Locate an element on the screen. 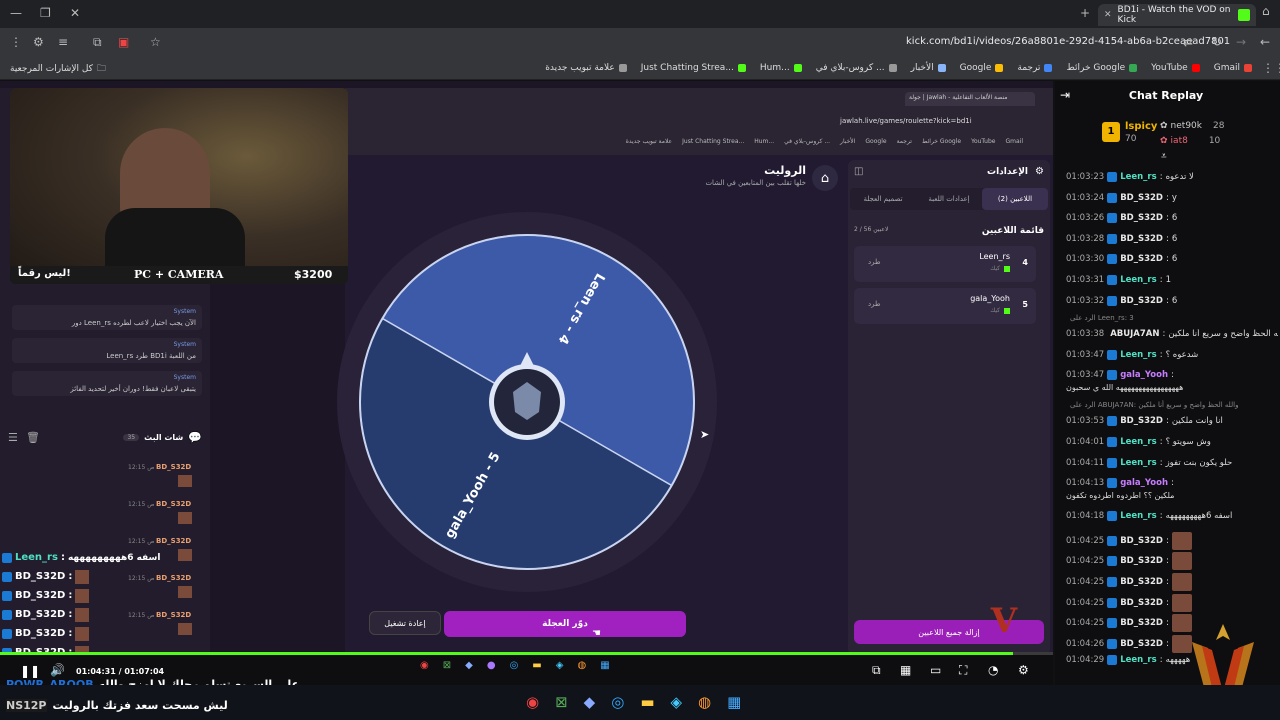 Image resolution: width=1280 pixels, height=720 pixels. settings-gear-icon: ⚙ is located at coordinates (1023, 670).